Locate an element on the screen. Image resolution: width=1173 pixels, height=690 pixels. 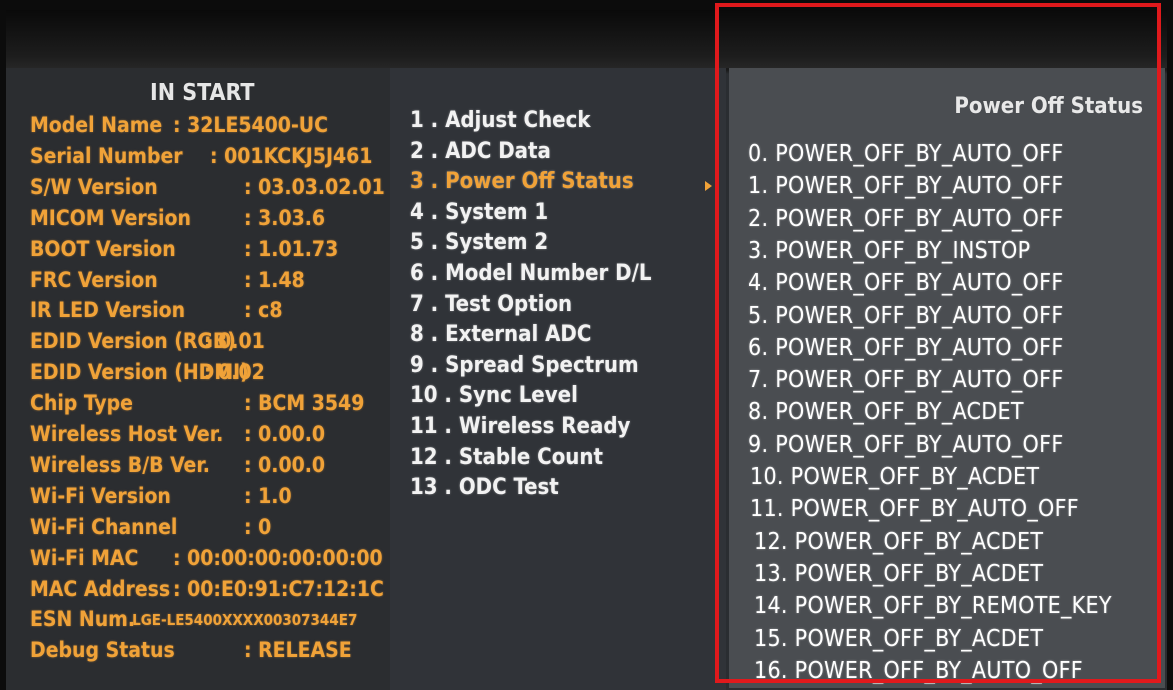
info-value: : 00:00:00:00:00:00 is located at coordinates (278, 557).